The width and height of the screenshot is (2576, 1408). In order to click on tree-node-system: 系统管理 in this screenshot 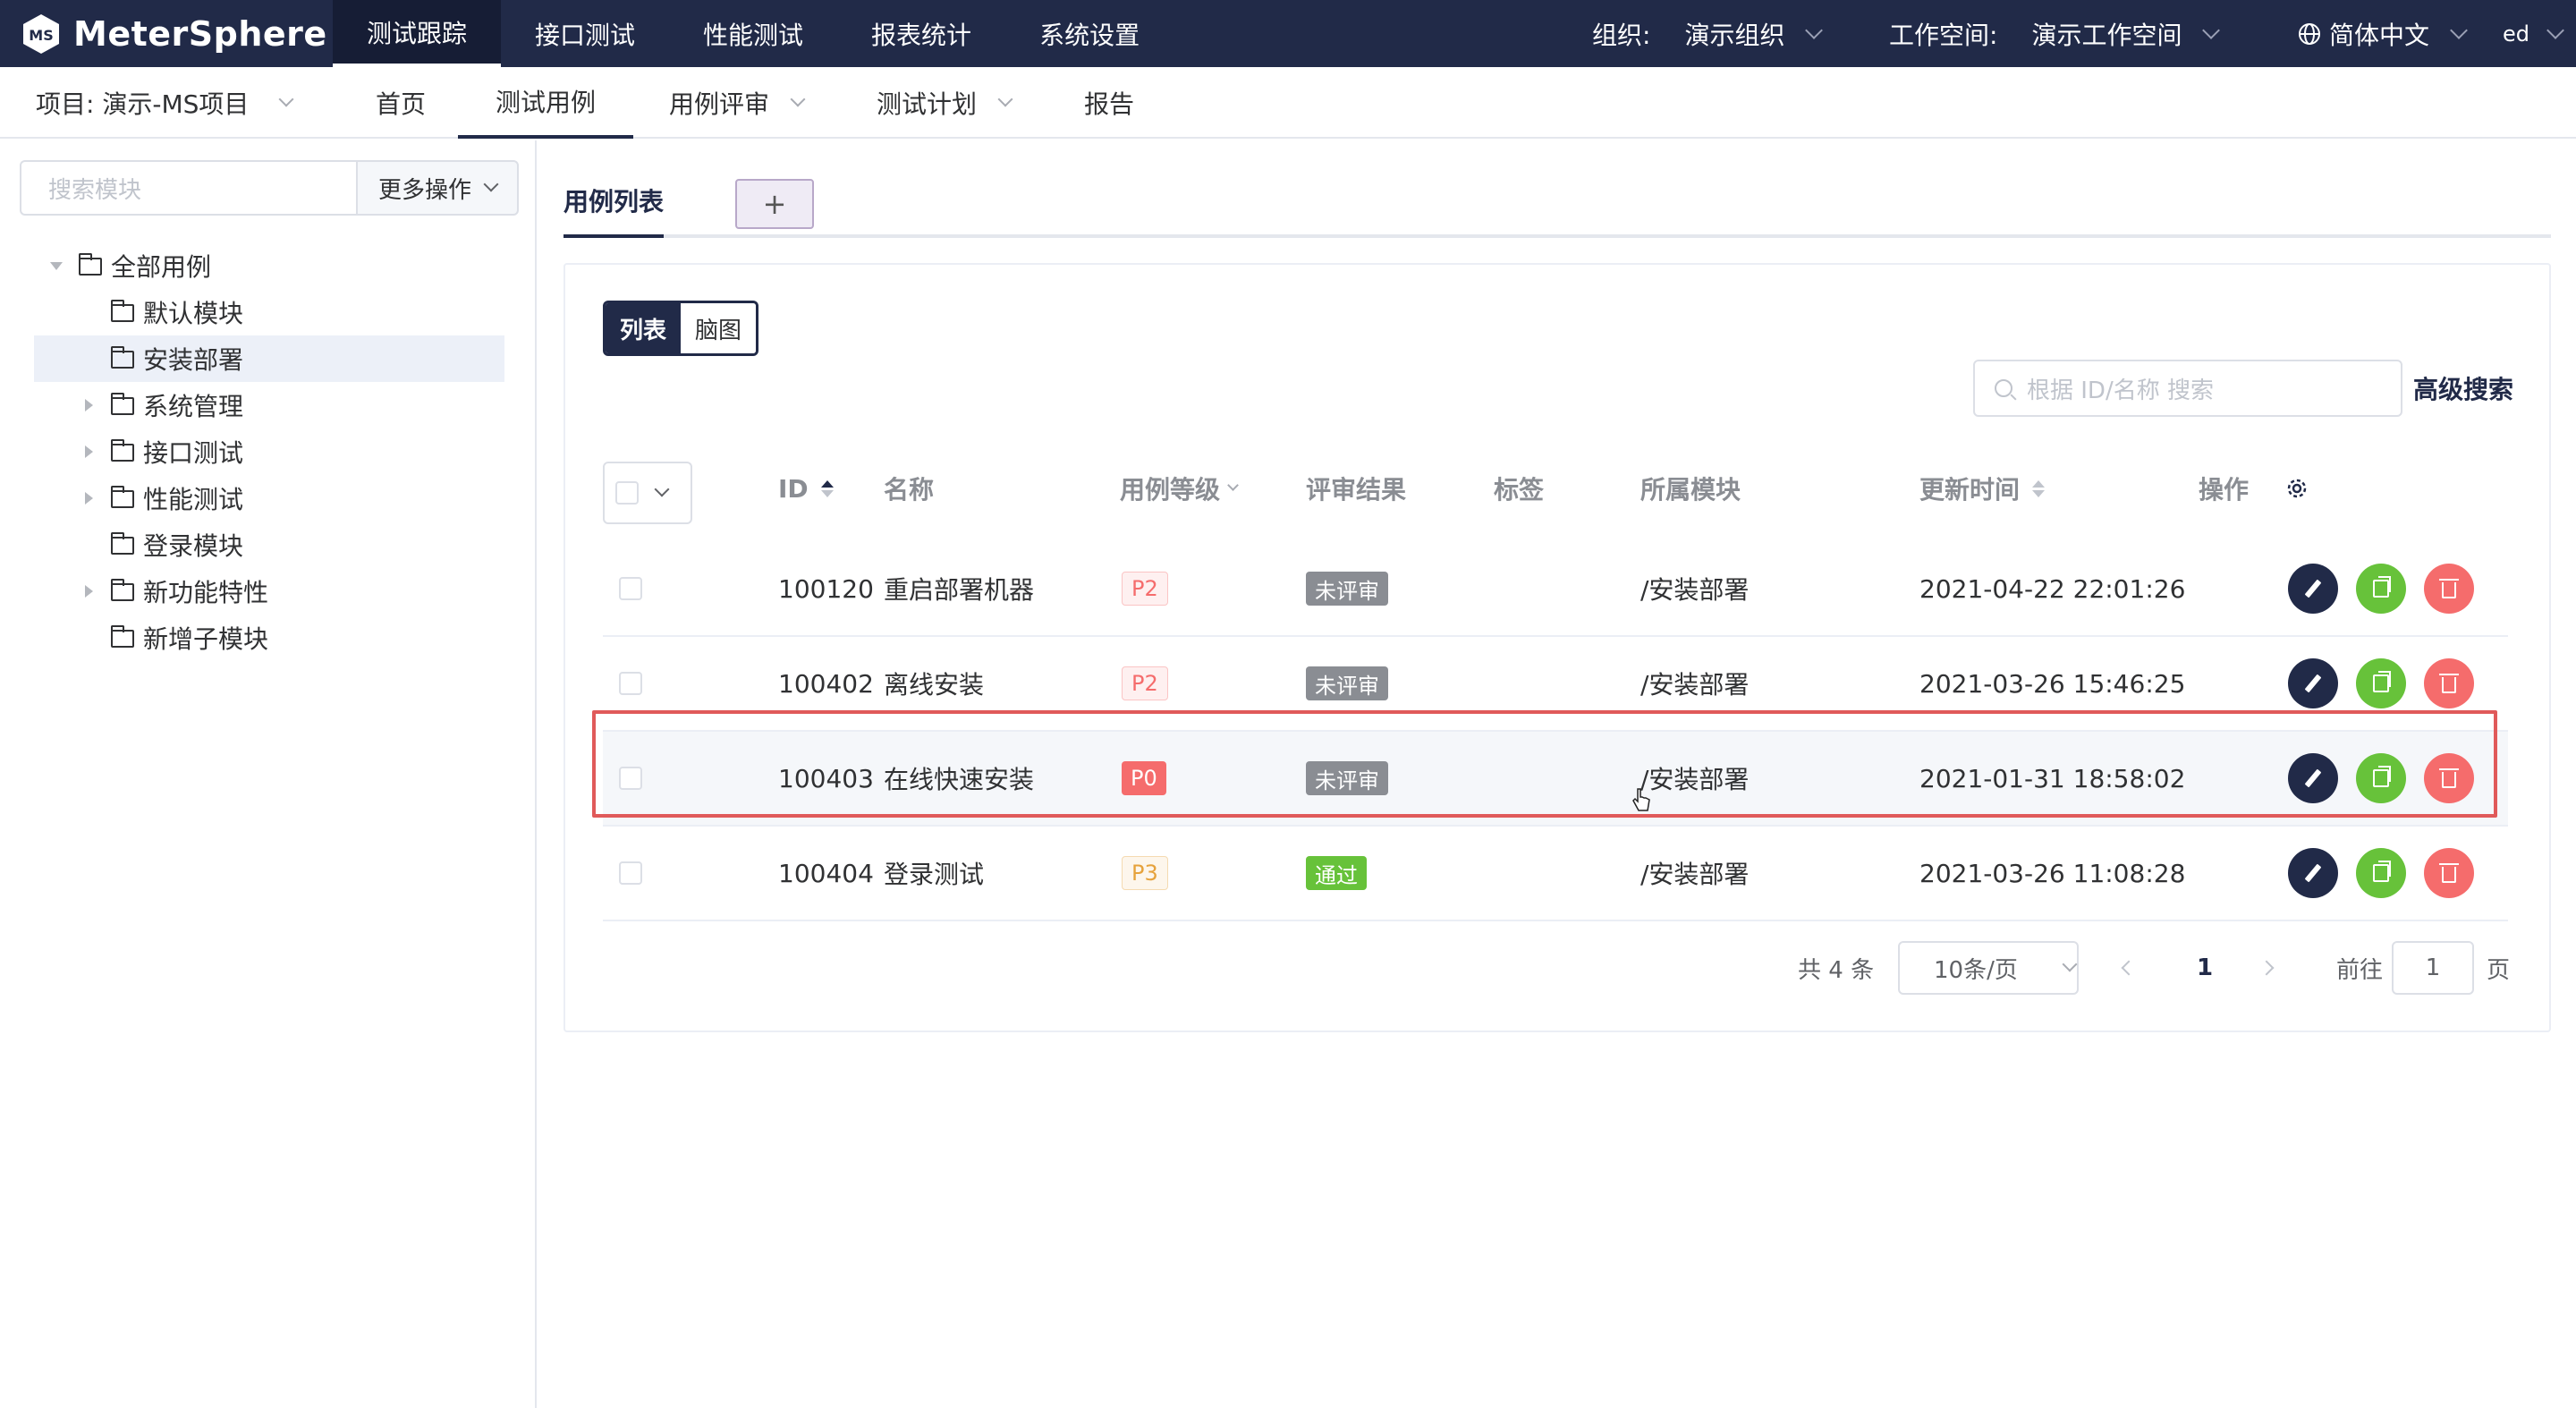, I will do `click(269, 405)`.